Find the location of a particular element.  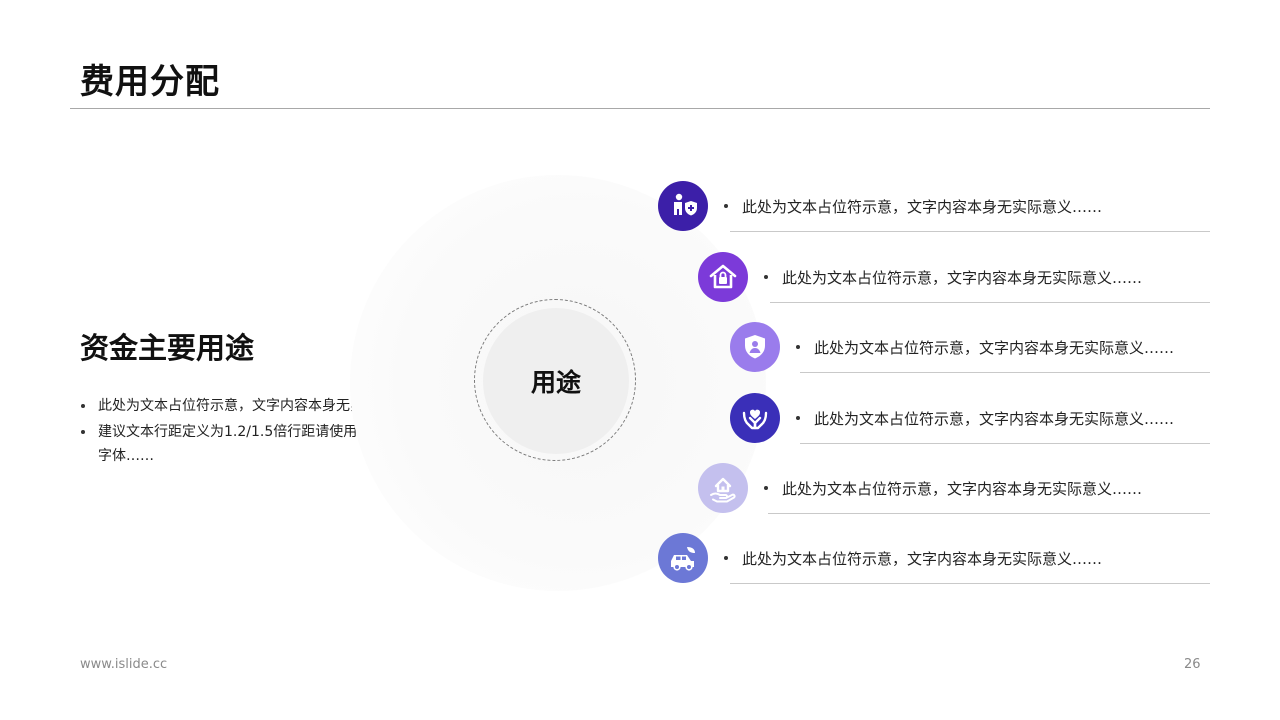

title-divider is located at coordinates (640, 108).